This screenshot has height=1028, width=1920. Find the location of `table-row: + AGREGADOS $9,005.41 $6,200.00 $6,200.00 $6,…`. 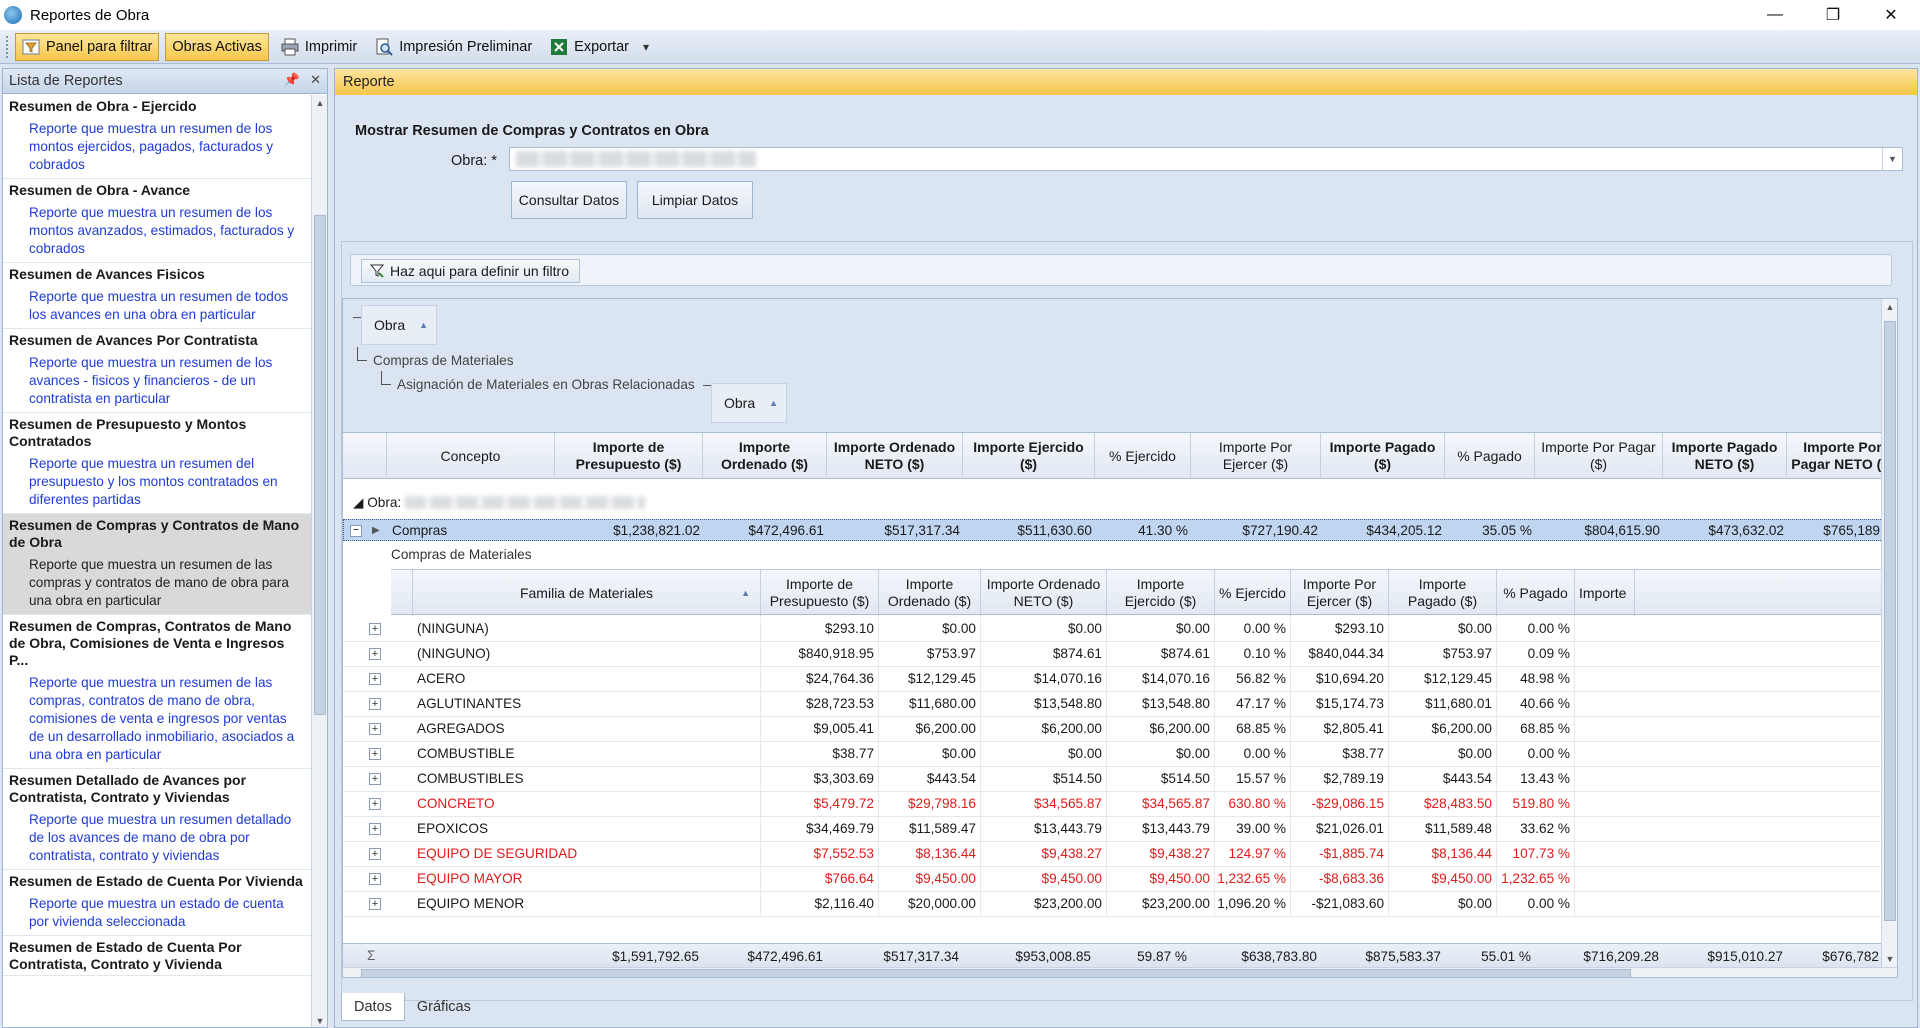

table-row: + AGREGADOS $9,005.41 $6,200.00 $6,200.00 $6,… is located at coordinates (1120, 729).